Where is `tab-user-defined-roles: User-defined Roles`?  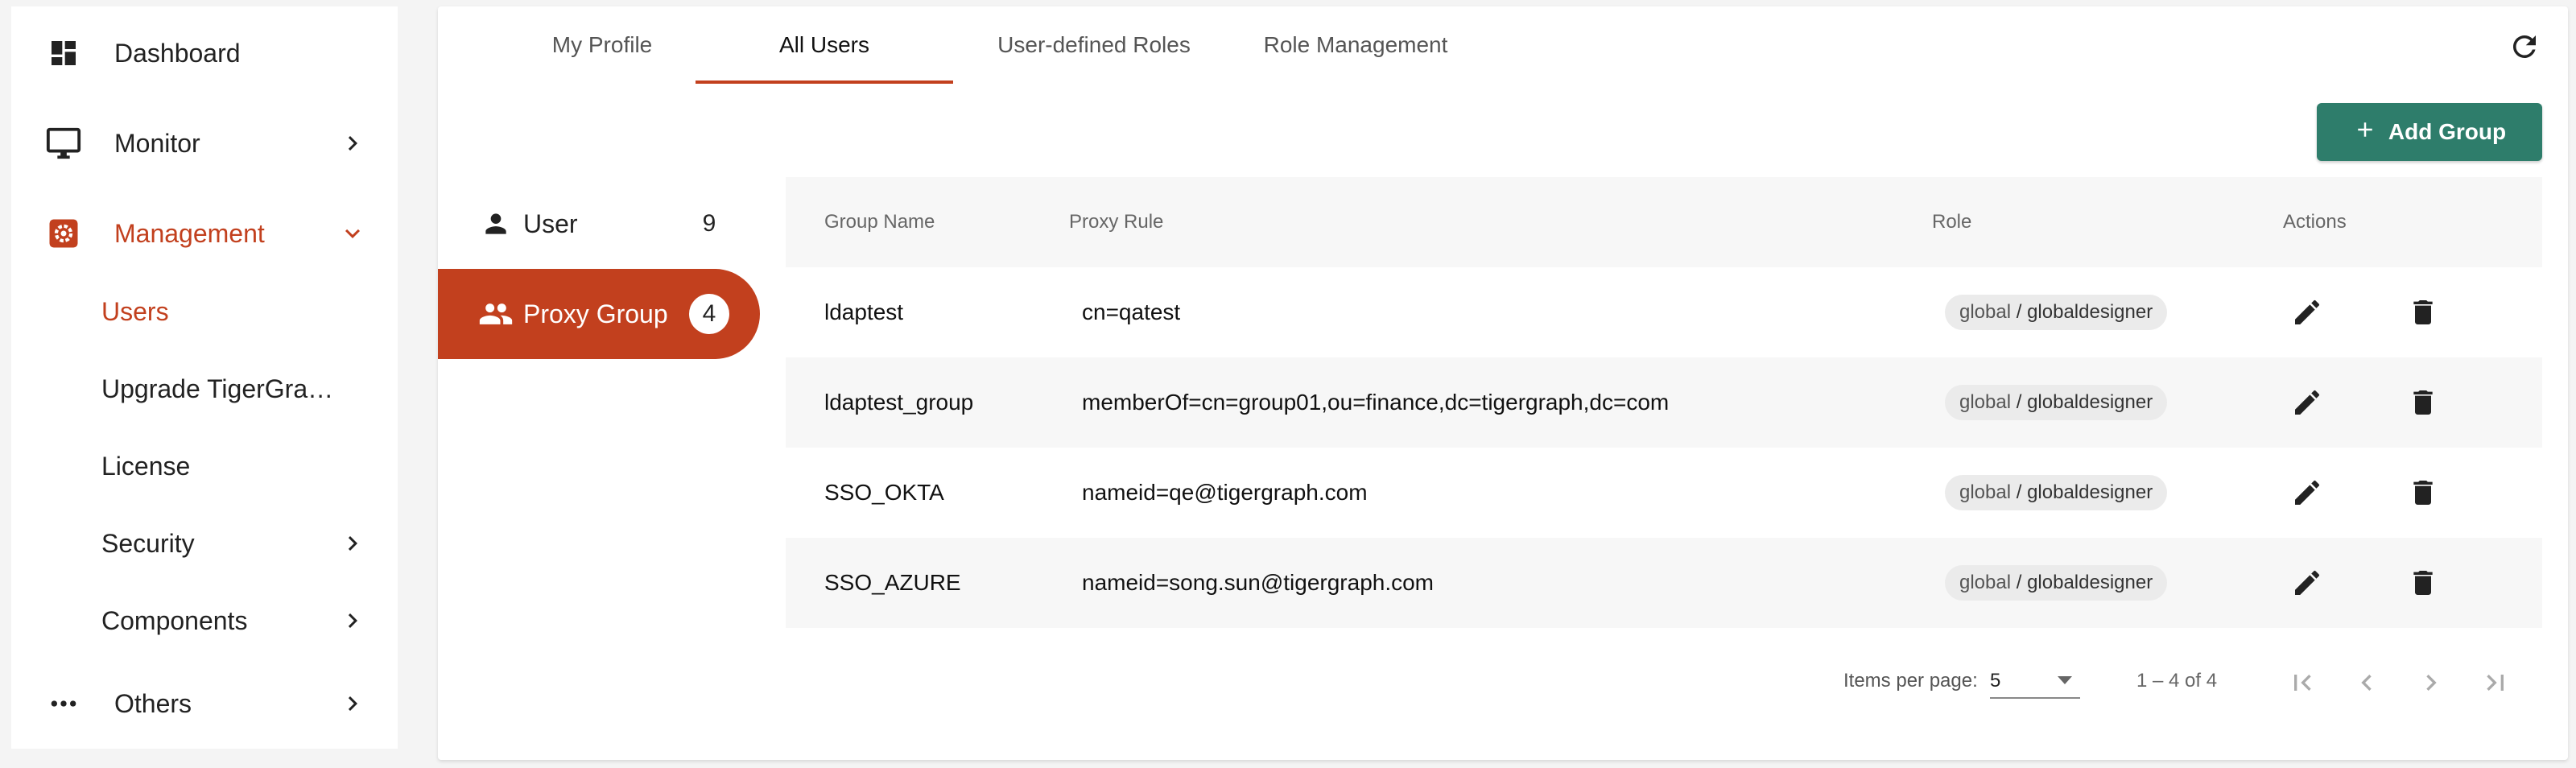 tab-user-defined-roles: User-defined Roles is located at coordinates (1094, 45).